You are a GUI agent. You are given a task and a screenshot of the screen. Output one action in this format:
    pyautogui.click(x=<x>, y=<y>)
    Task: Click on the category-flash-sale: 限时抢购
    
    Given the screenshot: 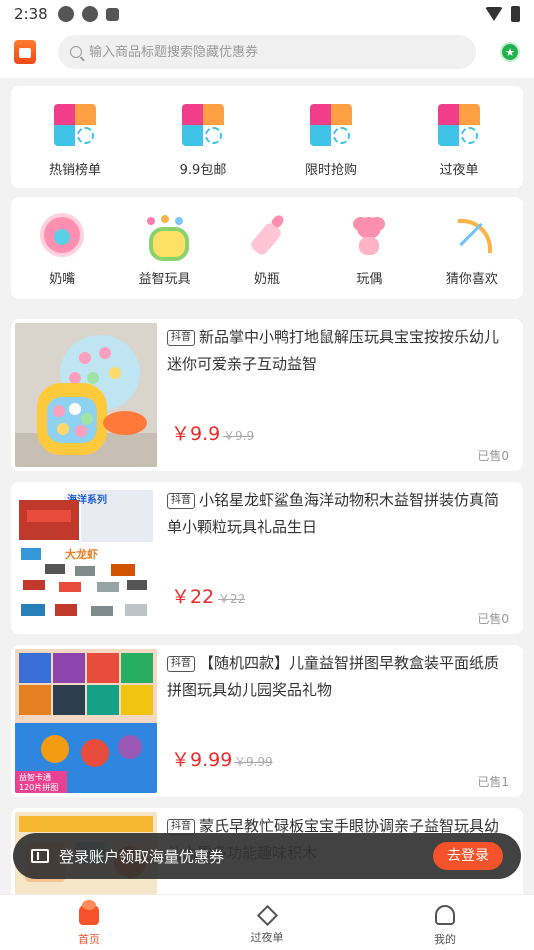 What is the action you would take?
    pyautogui.click(x=331, y=137)
    